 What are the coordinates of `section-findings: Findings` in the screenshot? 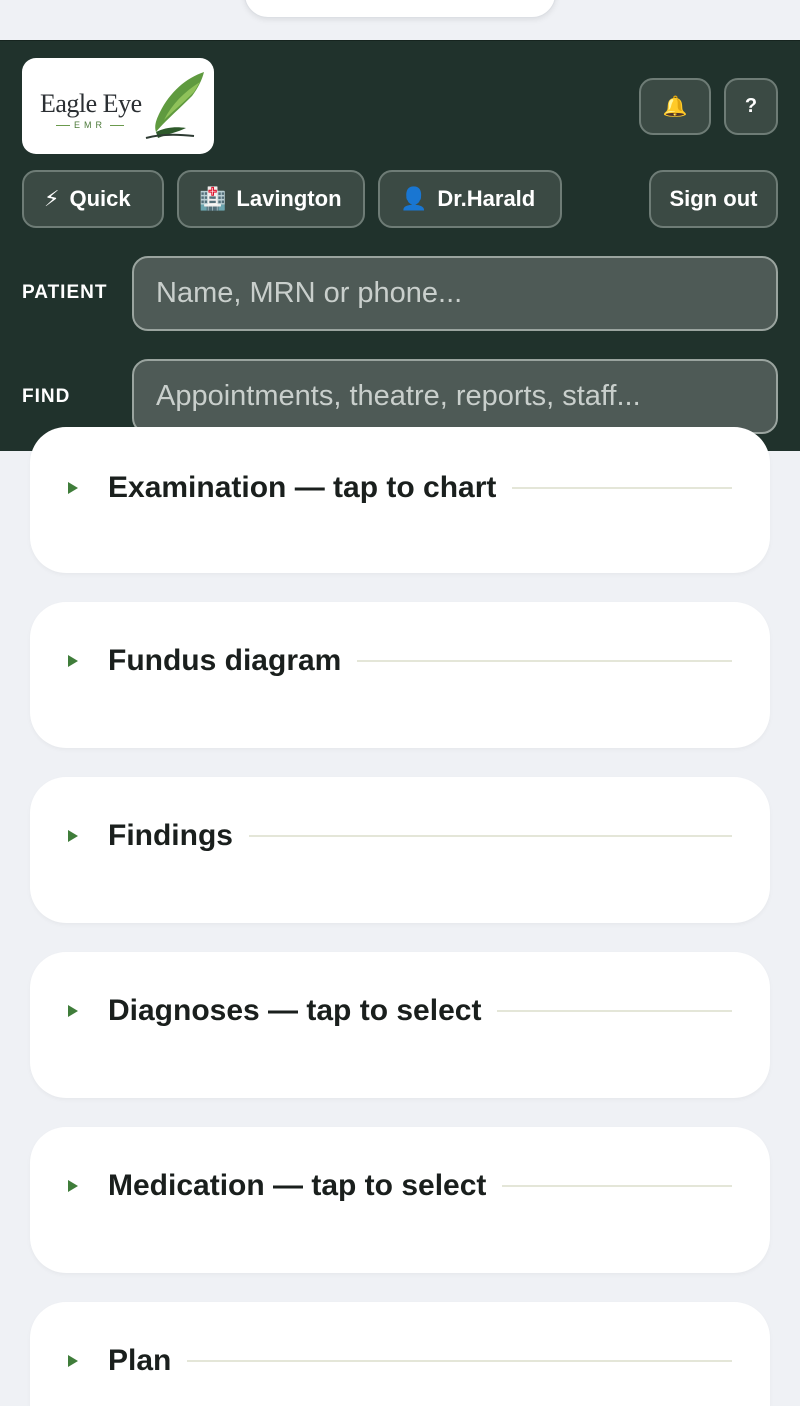 It's located at (400, 850).